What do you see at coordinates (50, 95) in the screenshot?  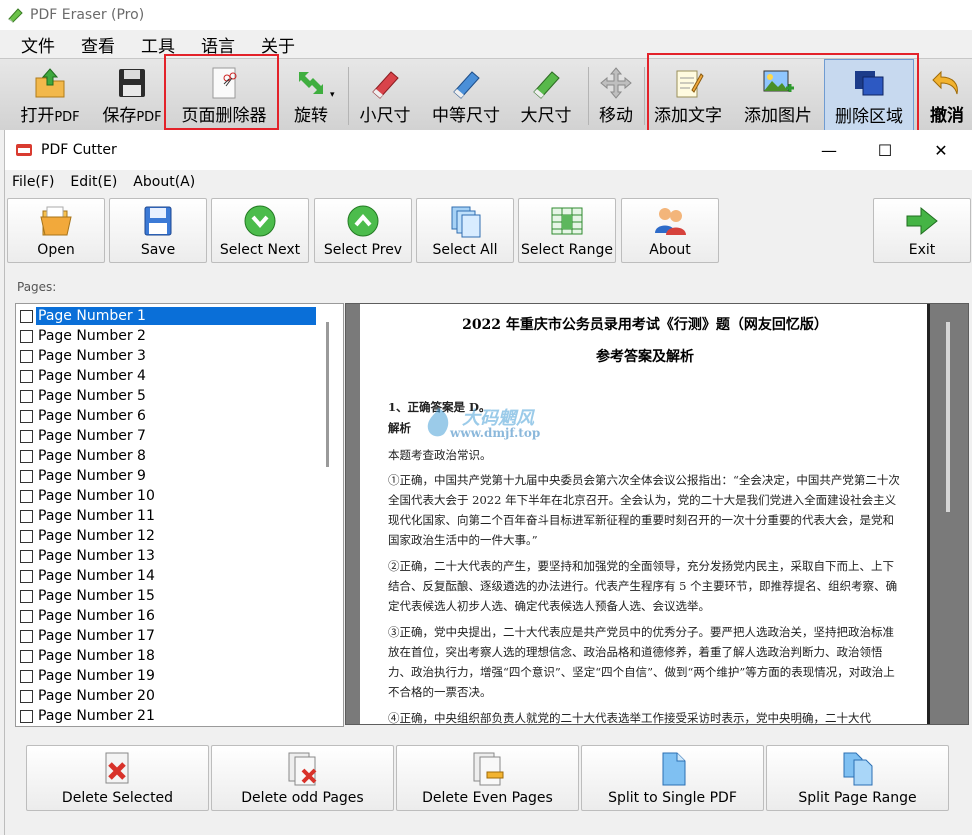 I see `open-pdf-button: 打开PDF` at bounding box center [50, 95].